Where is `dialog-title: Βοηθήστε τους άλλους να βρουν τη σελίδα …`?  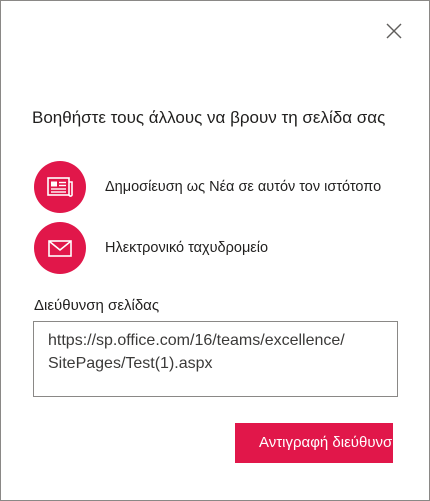 dialog-title: Βοηθήστε τους άλλους να βρουν τη σελίδα … is located at coordinates (209, 117).